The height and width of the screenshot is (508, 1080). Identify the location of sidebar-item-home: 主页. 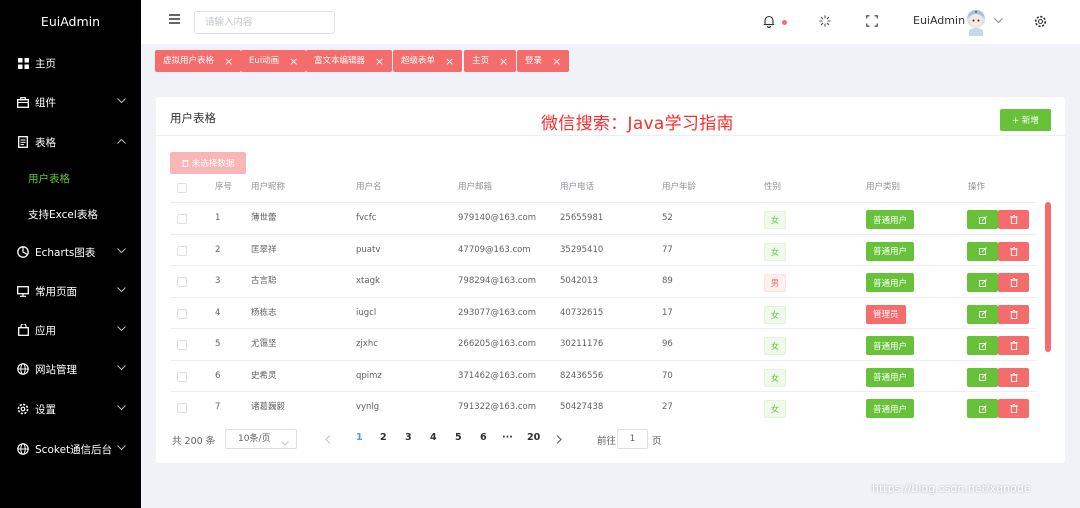
(70, 63).